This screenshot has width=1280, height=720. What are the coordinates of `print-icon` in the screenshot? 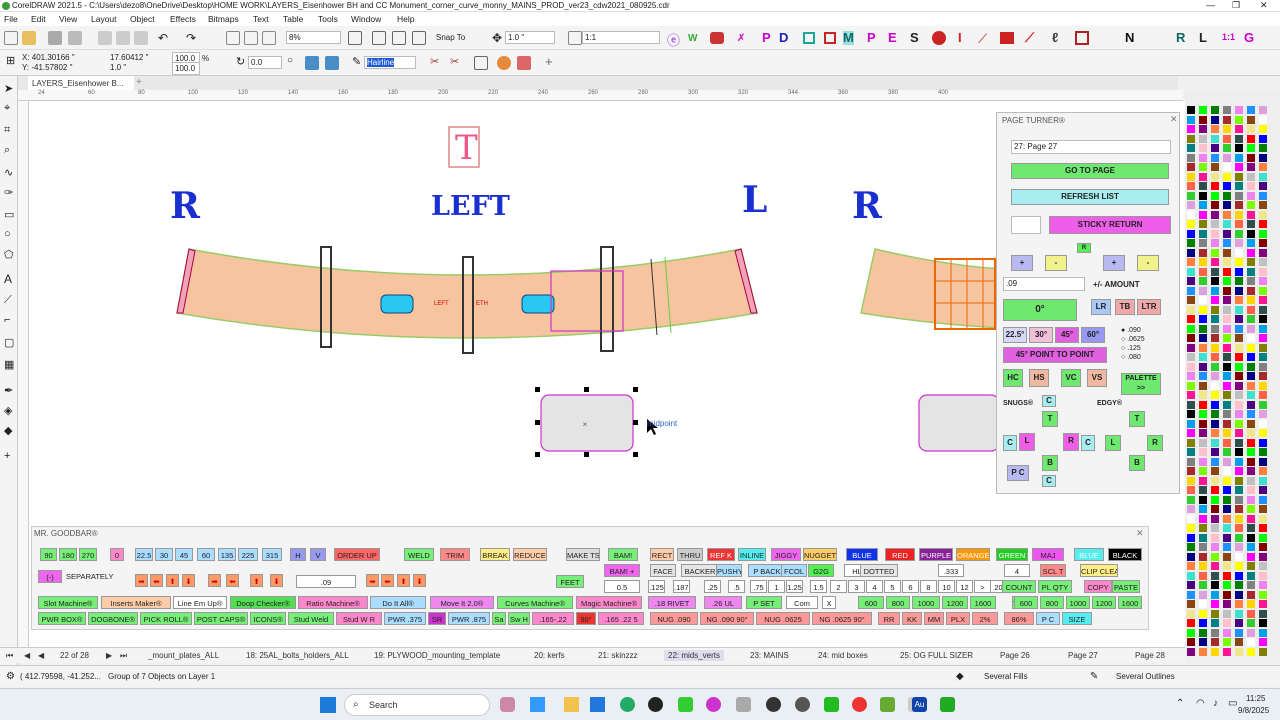 It's located at (75, 38).